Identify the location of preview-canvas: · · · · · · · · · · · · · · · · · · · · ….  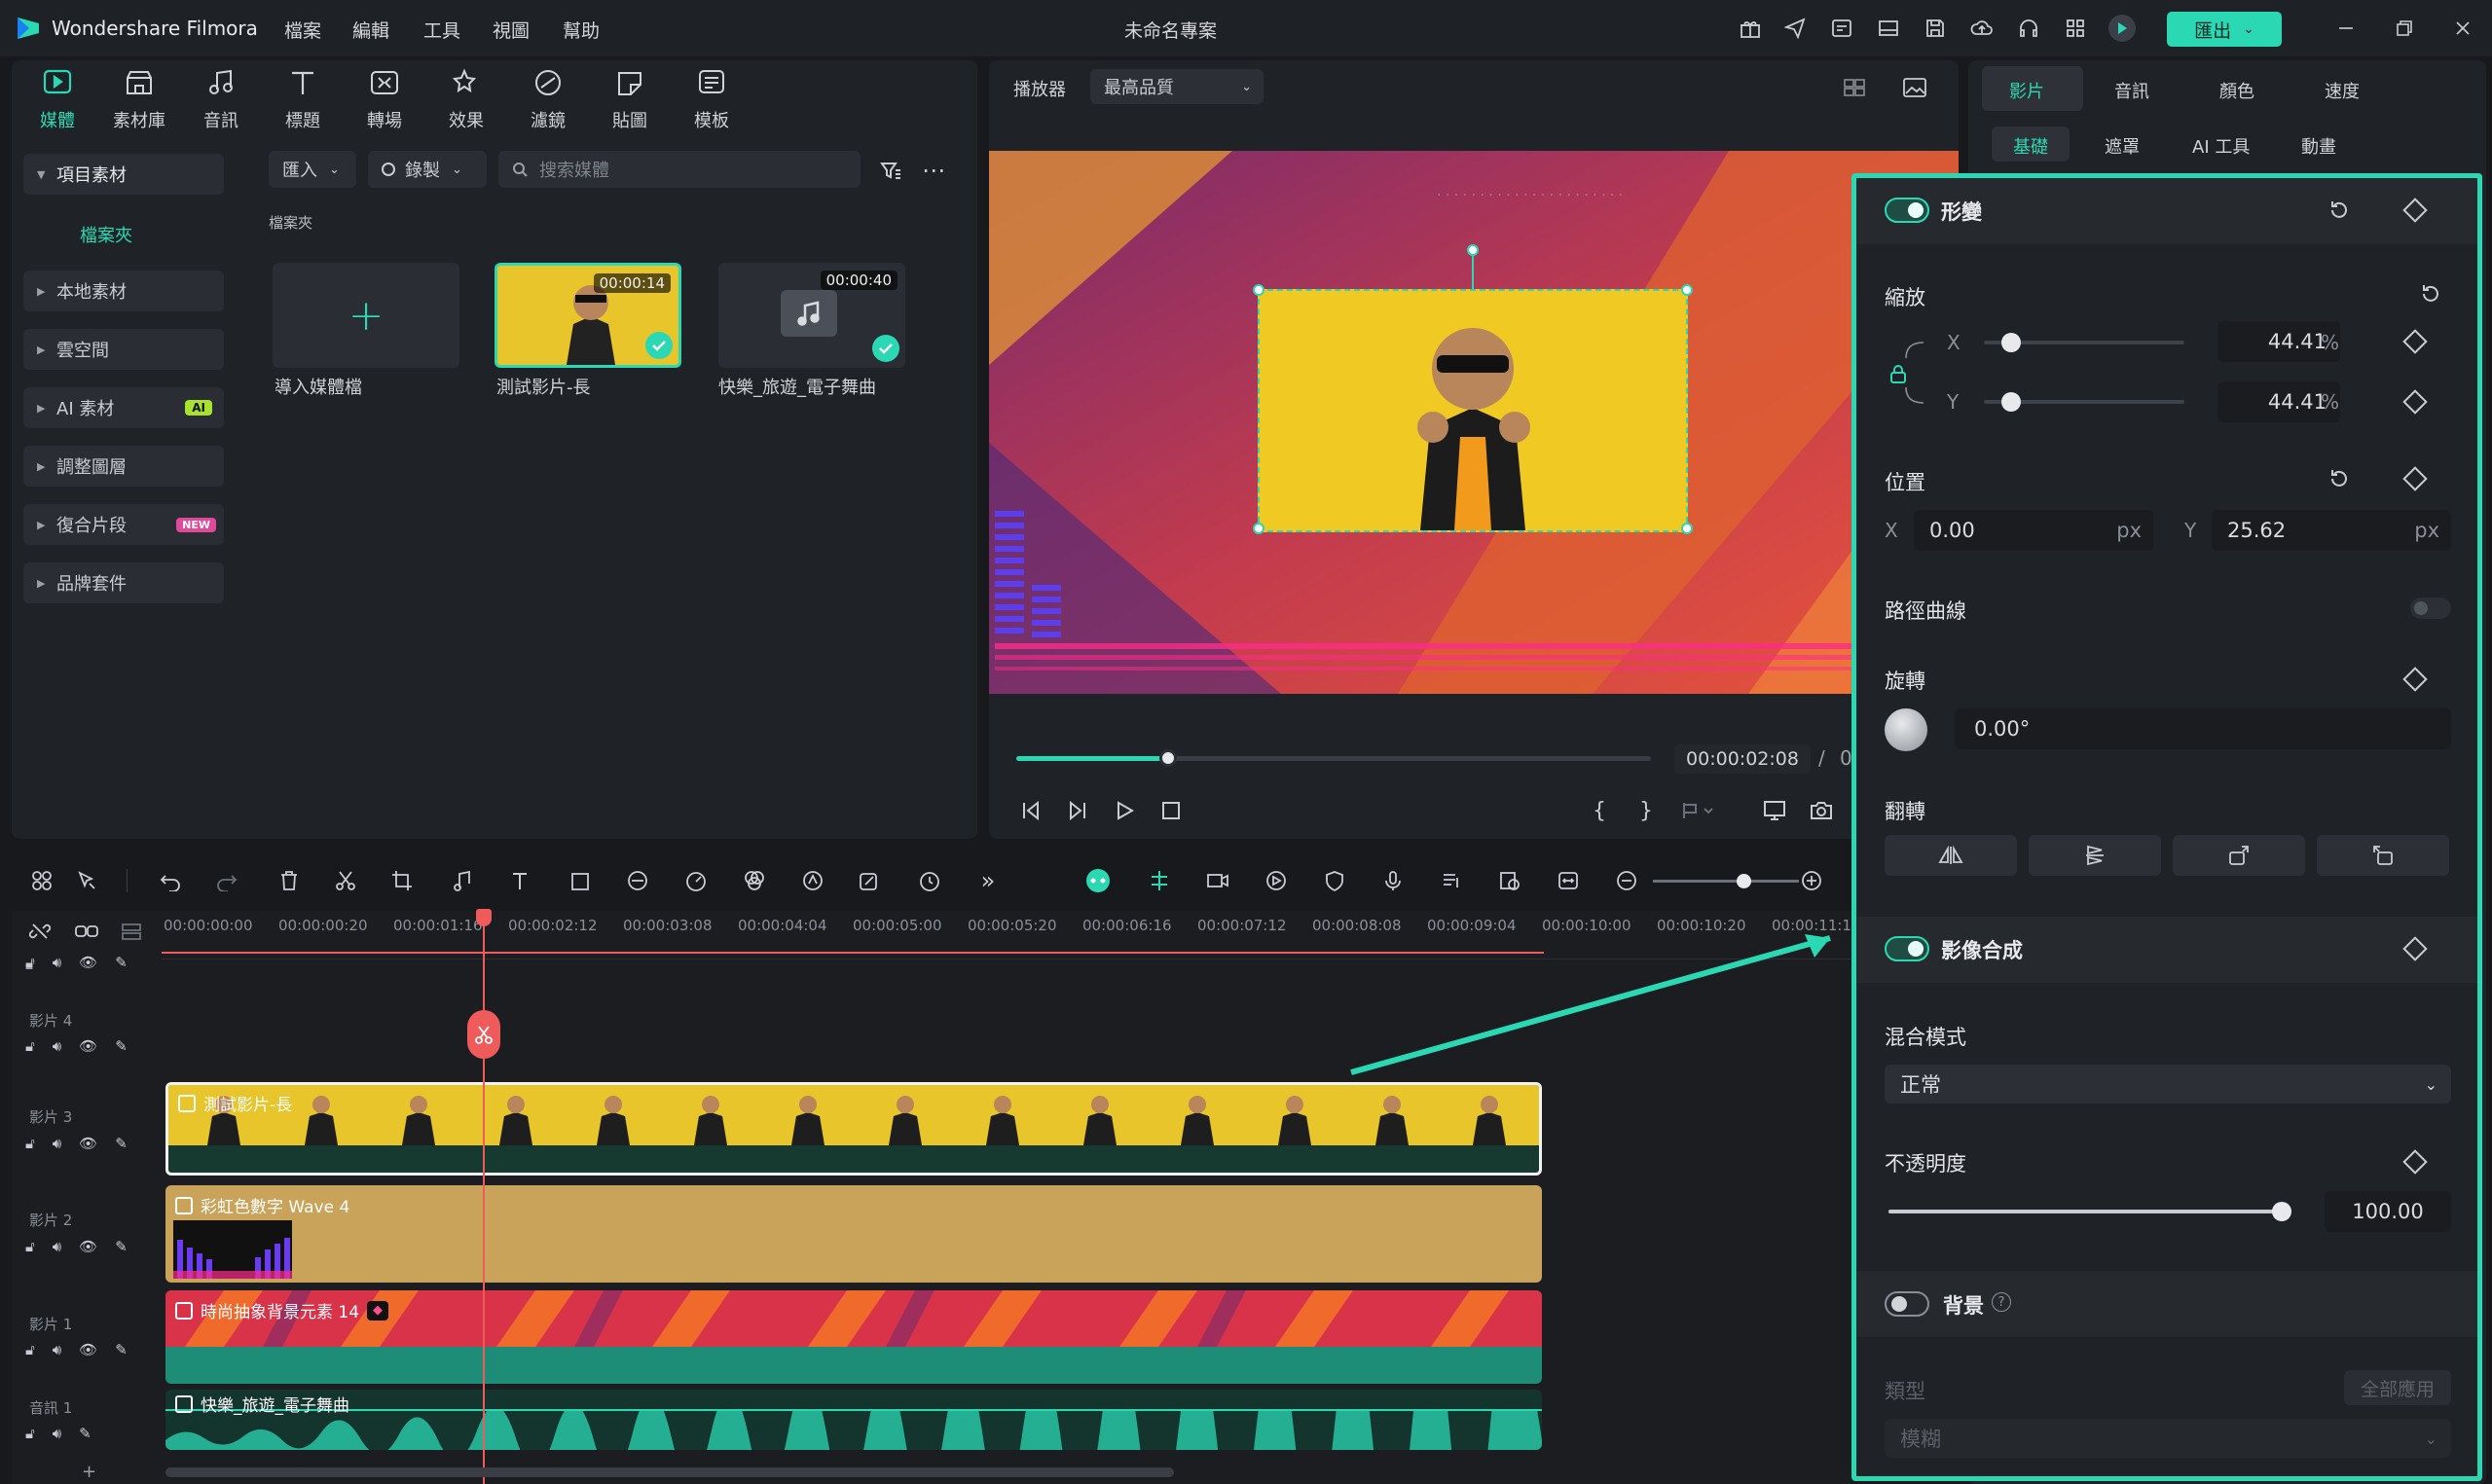
(1474, 422).